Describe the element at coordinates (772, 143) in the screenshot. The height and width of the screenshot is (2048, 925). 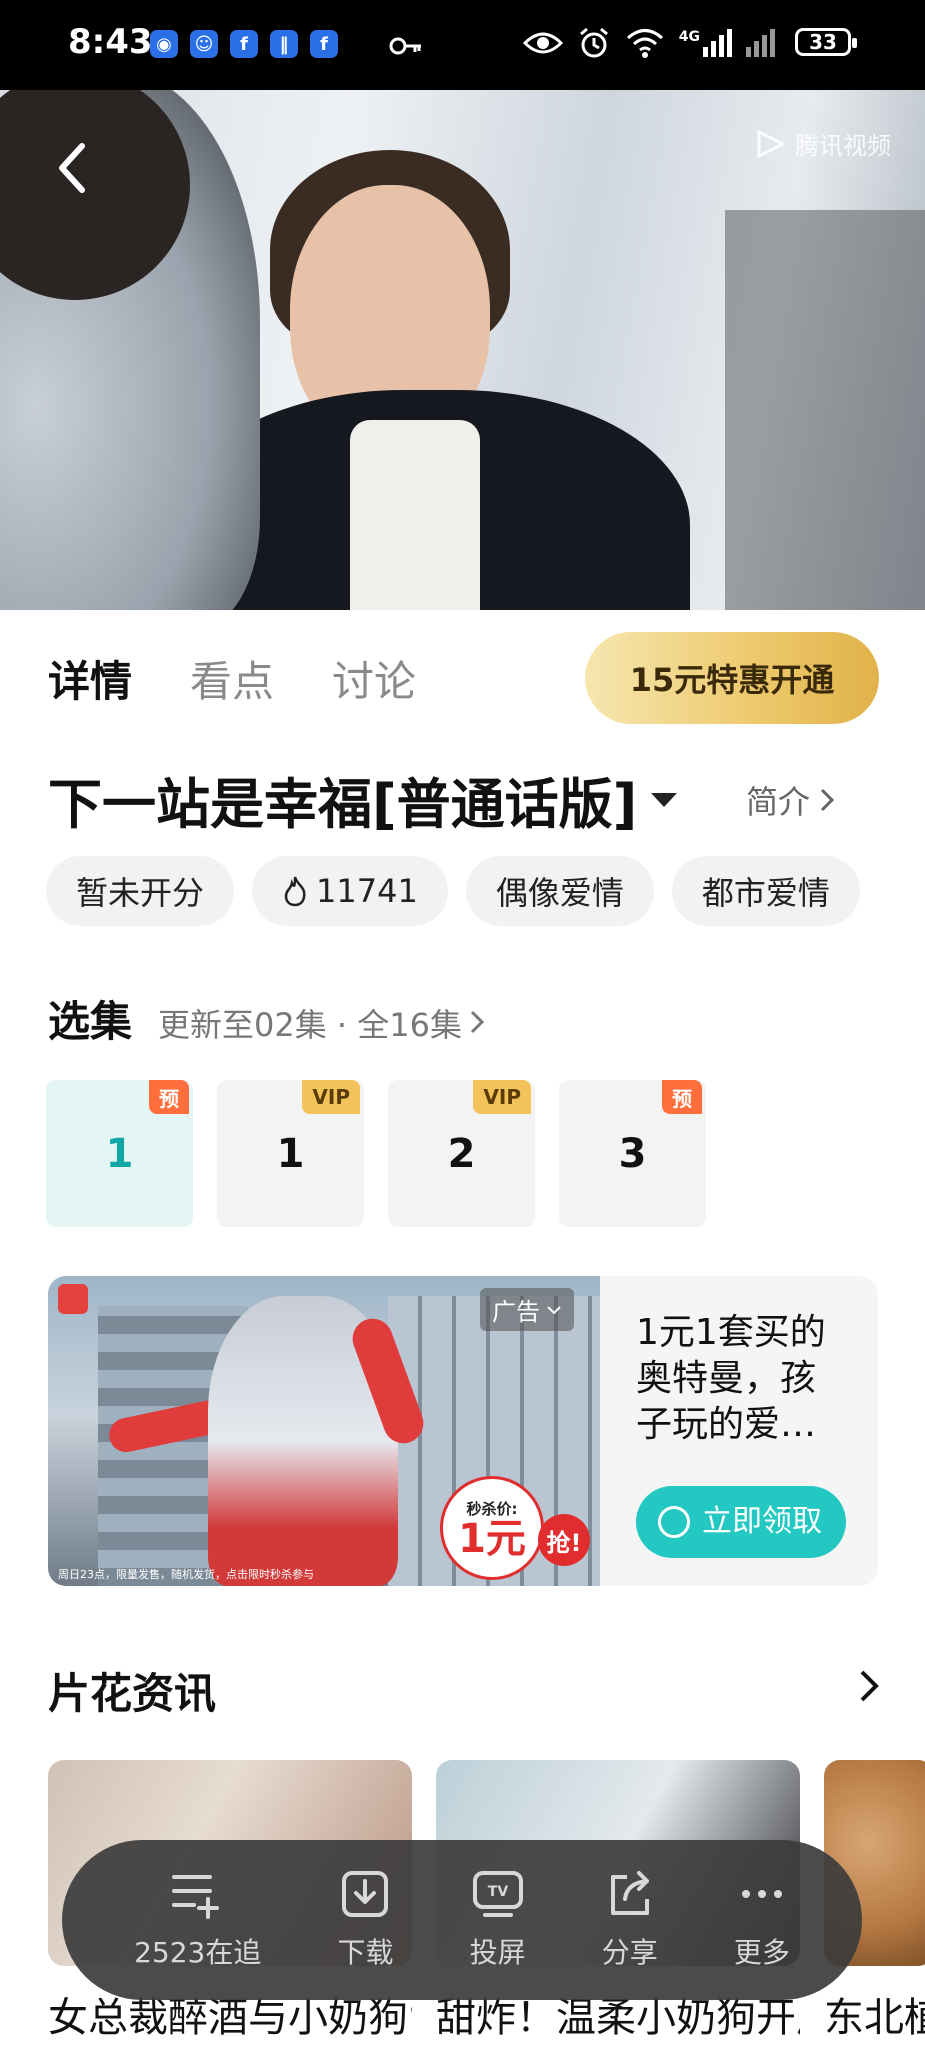
I see `tencent-video-logo-icon` at that location.